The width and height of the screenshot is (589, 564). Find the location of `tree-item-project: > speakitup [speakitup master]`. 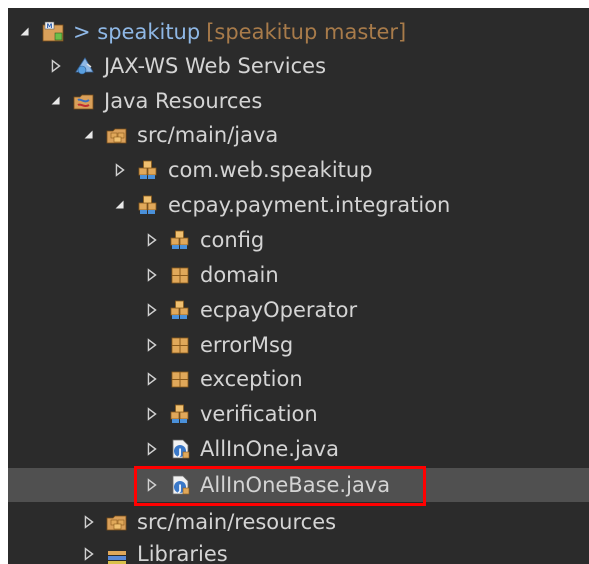

tree-item-project: > speakitup [speakitup master] is located at coordinates (298, 32).